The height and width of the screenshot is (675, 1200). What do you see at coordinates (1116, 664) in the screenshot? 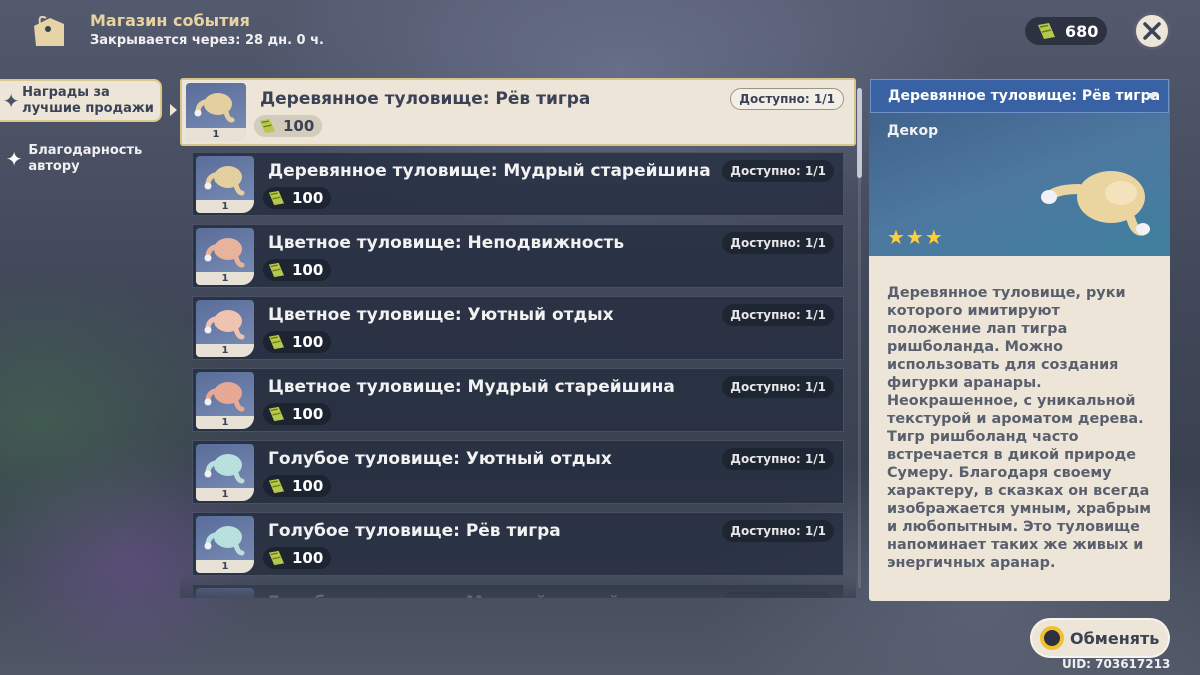
I see `user-uid: UID: 703617213` at bounding box center [1116, 664].